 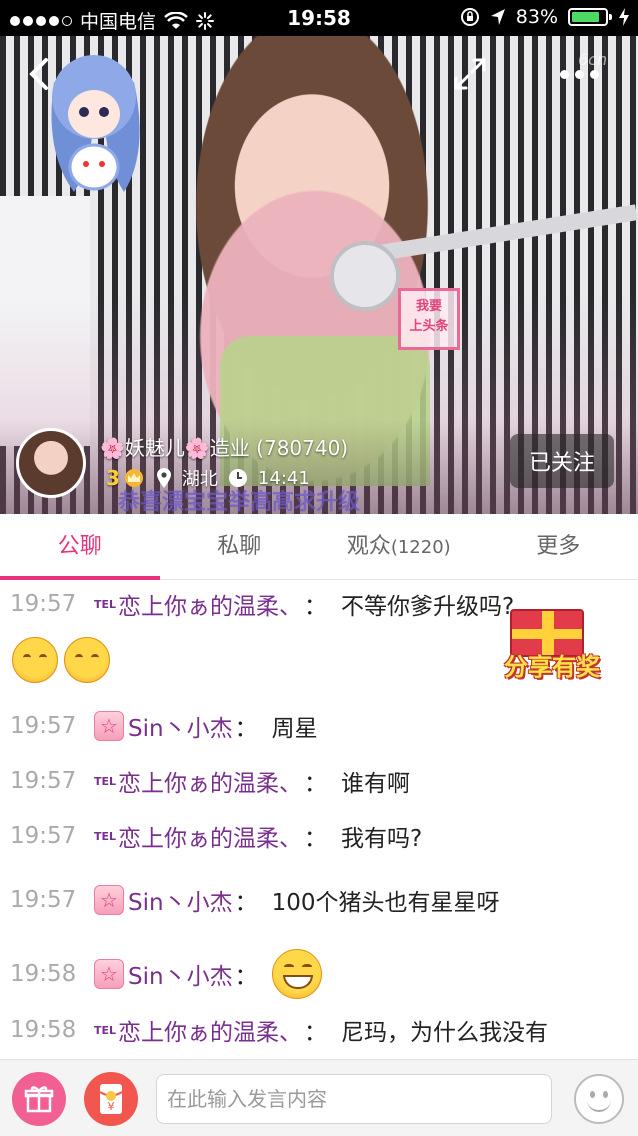 What do you see at coordinates (445, 1033) in the screenshot?
I see `message-text: 尼玛，为什么我没有` at bounding box center [445, 1033].